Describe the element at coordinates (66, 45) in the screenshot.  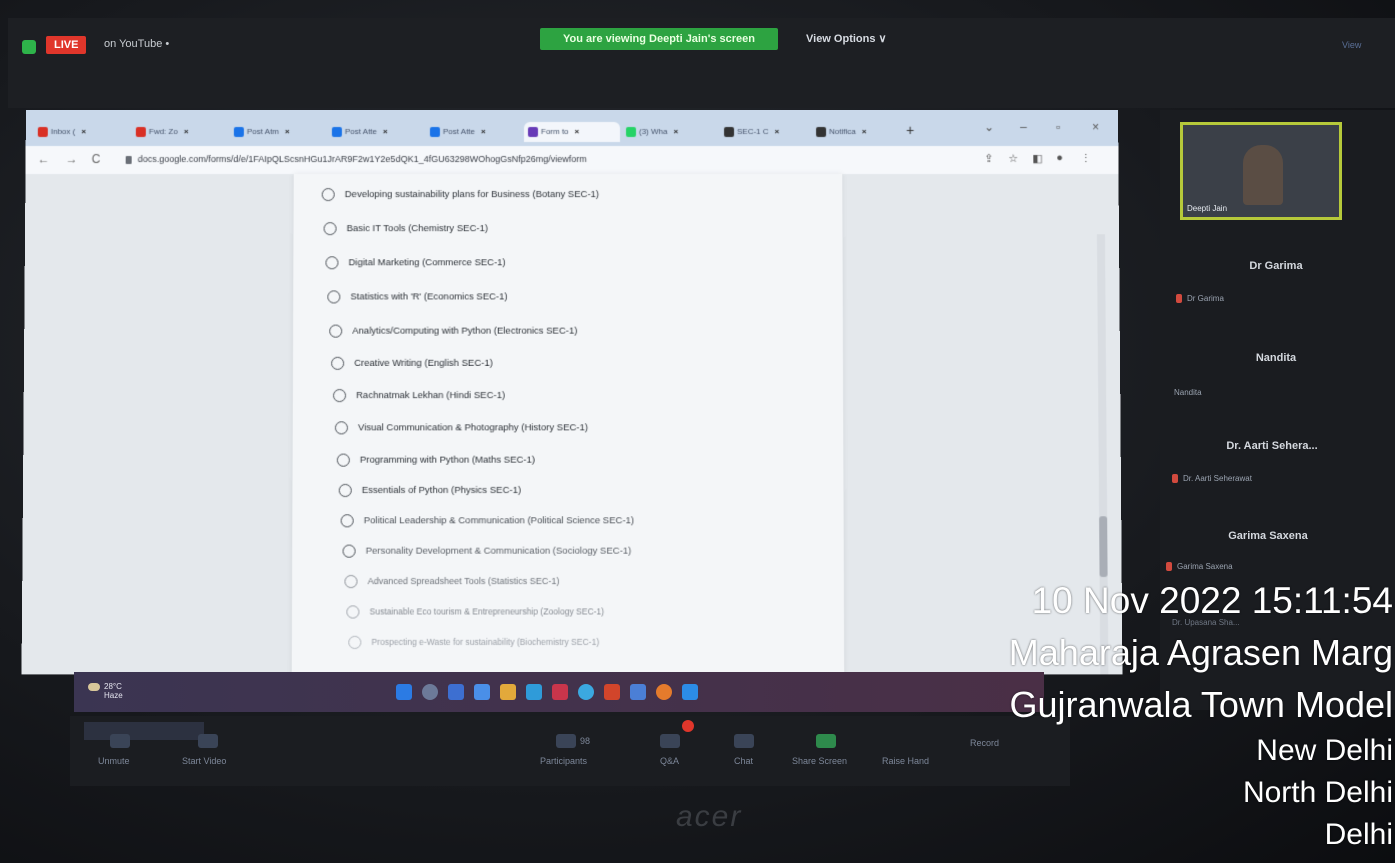
I see `live-badge: LIVE` at that location.